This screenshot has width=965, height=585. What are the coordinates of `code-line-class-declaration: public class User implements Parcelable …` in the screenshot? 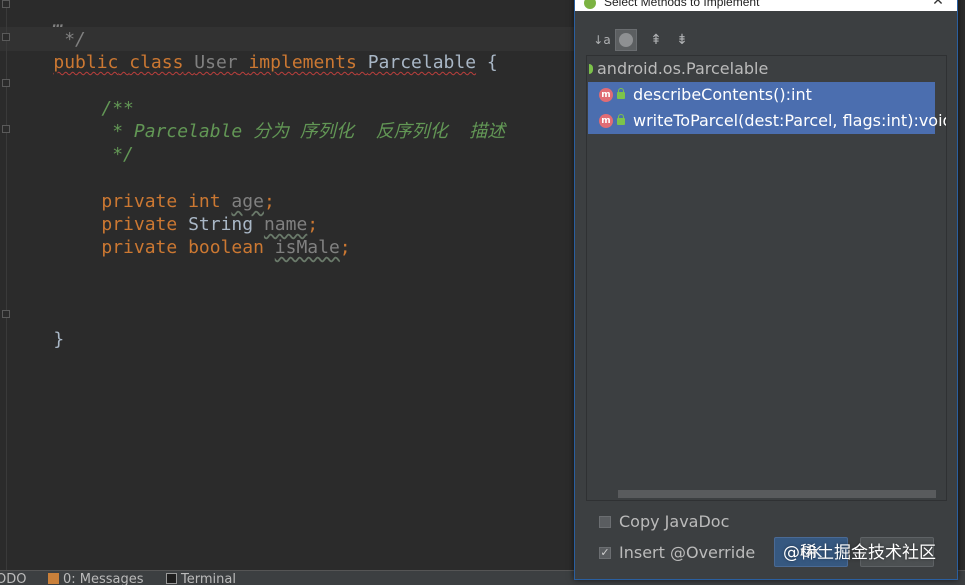 It's located at (253, 50).